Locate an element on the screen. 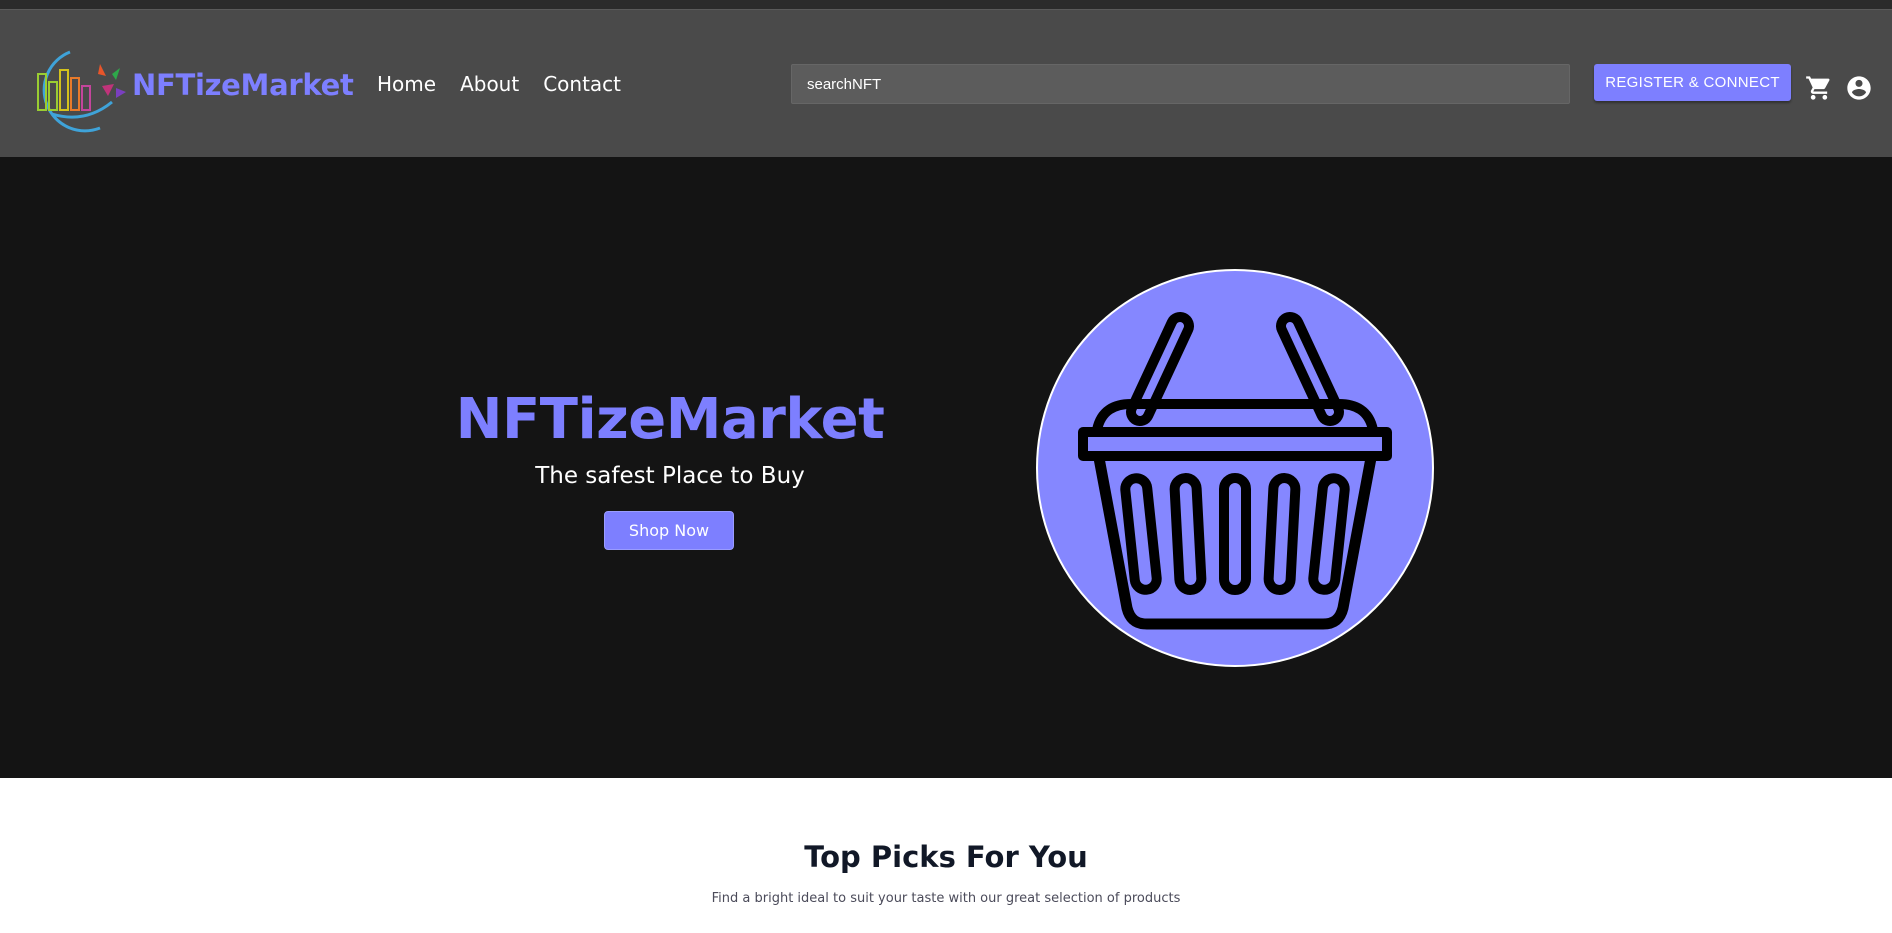 This screenshot has width=1892, height=933. register-connect-button: REGISTER & CONNECT is located at coordinates (1692, 82).